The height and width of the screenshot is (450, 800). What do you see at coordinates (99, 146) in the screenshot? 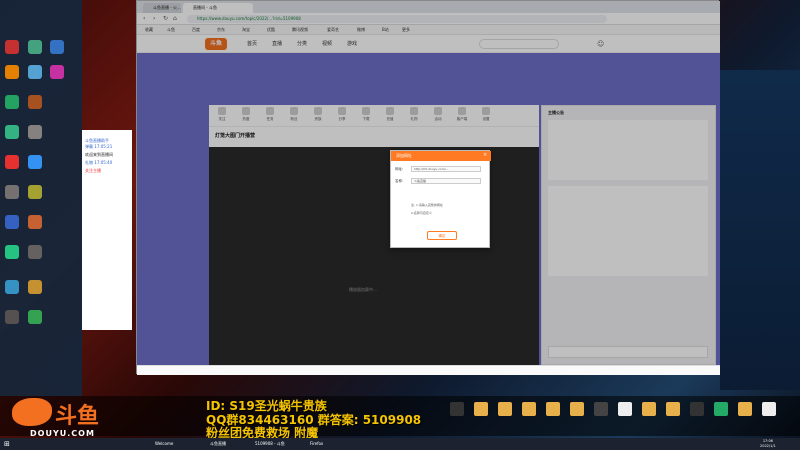
I see `log-line: 弹幕 17:05:21` at bounding box center [99, 146].